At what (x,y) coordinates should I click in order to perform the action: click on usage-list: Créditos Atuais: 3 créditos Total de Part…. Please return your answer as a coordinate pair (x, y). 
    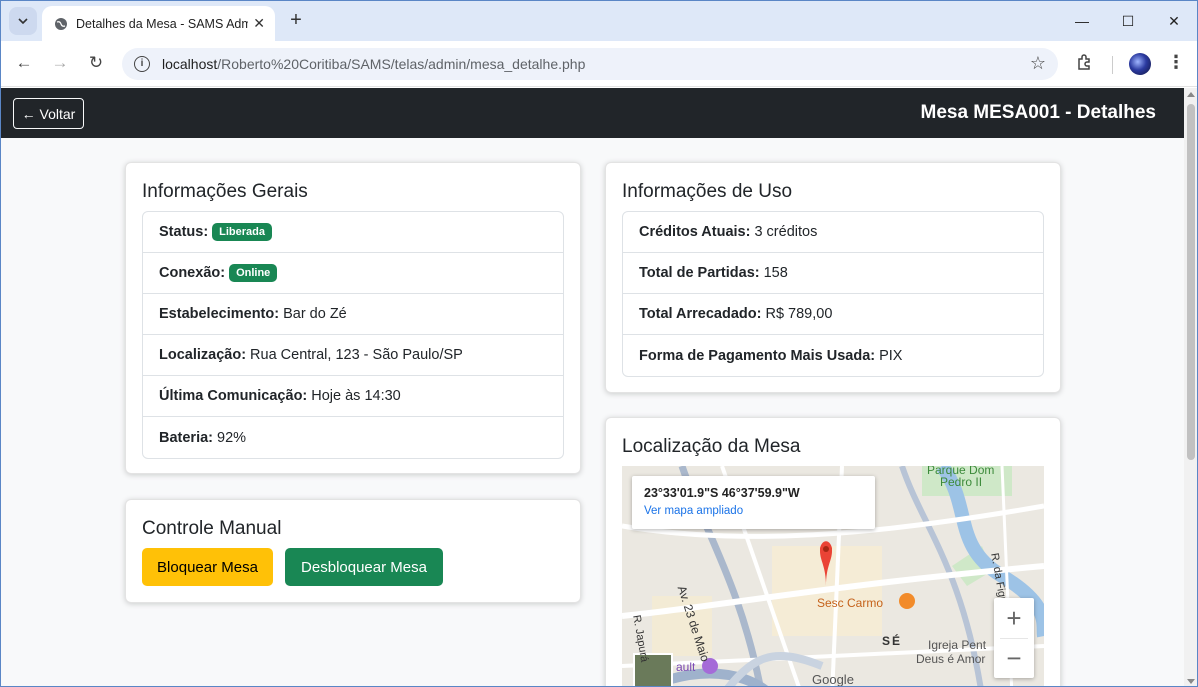
    Looking at the image, I should click on (833, 294).